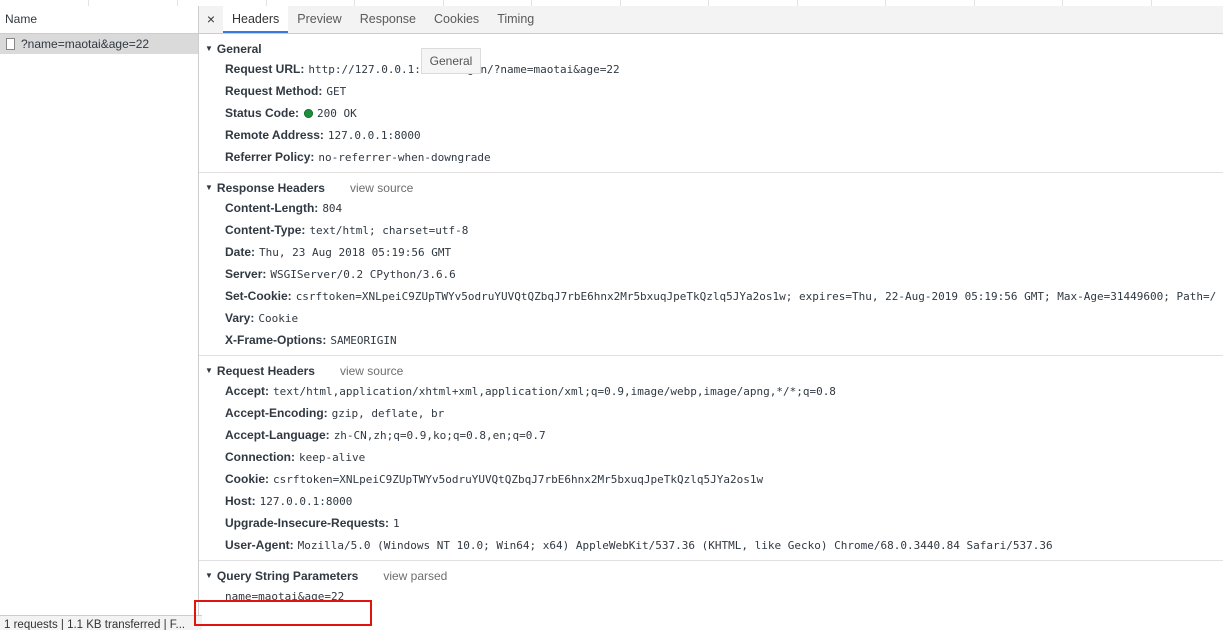 This screenshot has height=630, width=1223. Describe the element at coordinates (337, 113) in the screenshot. I see `header-value: 200 OK` at that location.